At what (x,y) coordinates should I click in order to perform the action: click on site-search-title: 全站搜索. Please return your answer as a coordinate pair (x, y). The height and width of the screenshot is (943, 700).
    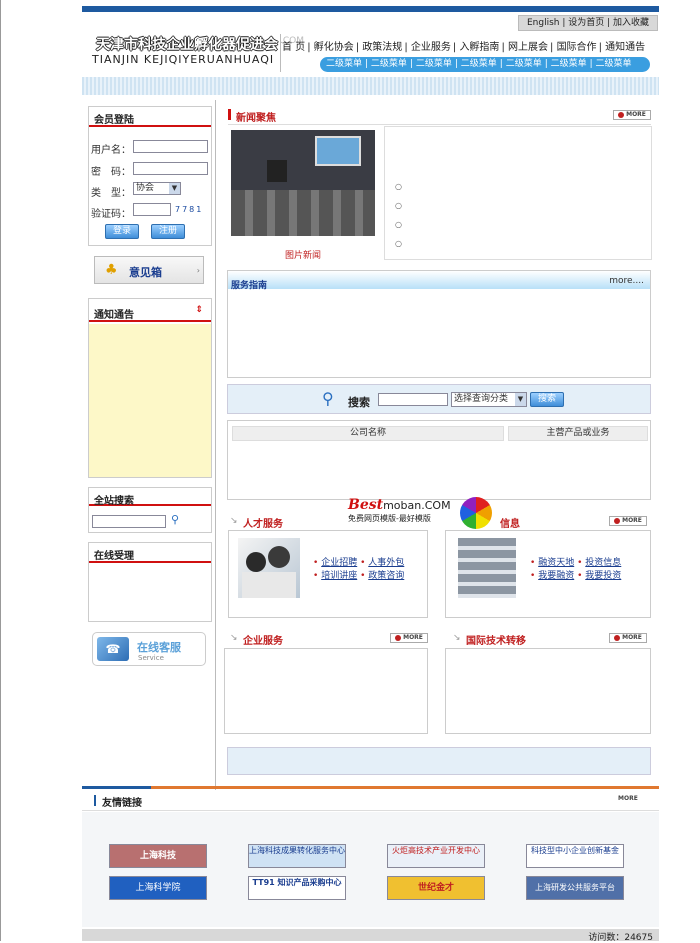
    Looking at the image, I should click on (114, 501).